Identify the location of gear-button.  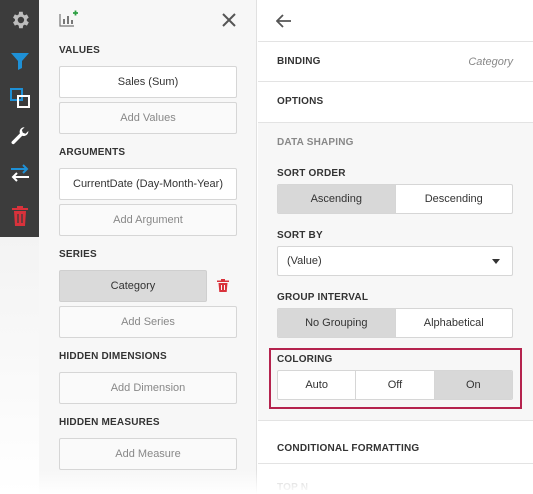
(19, 20).